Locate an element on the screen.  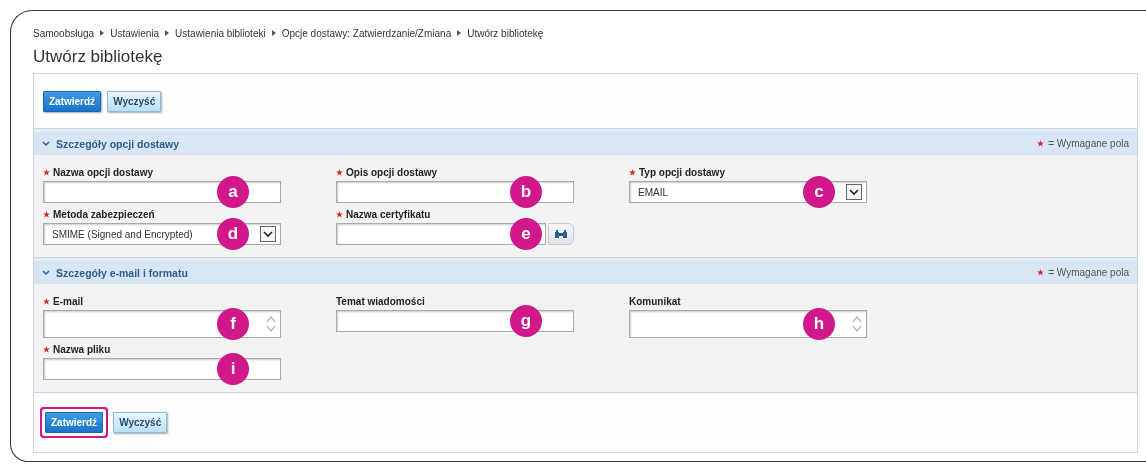
breadcrumb-link: Opcje dostawy: Zatwierdzanie/Zmiana is located at coordinates (366, 33).